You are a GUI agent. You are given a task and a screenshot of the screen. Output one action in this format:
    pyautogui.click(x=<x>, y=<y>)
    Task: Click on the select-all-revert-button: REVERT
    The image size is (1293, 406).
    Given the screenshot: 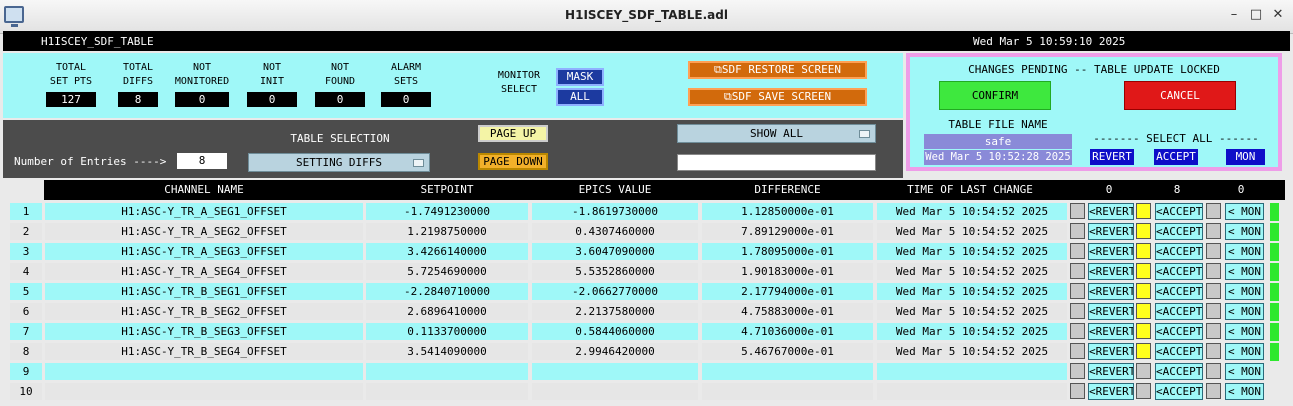 What is the action you would take?
    pyautogui.click(x=1112, y=157)
    